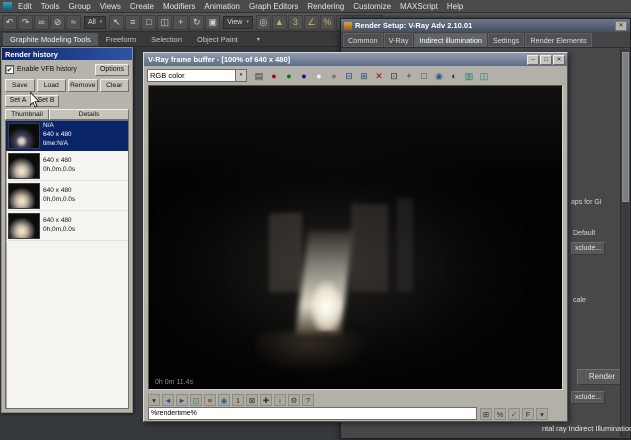 Image resolution: width=631 pixels, height=440 pixels. Describe the element at coordinates (280, 399) in the screenshot. I see `pixel-probe-icon: i` at that location.